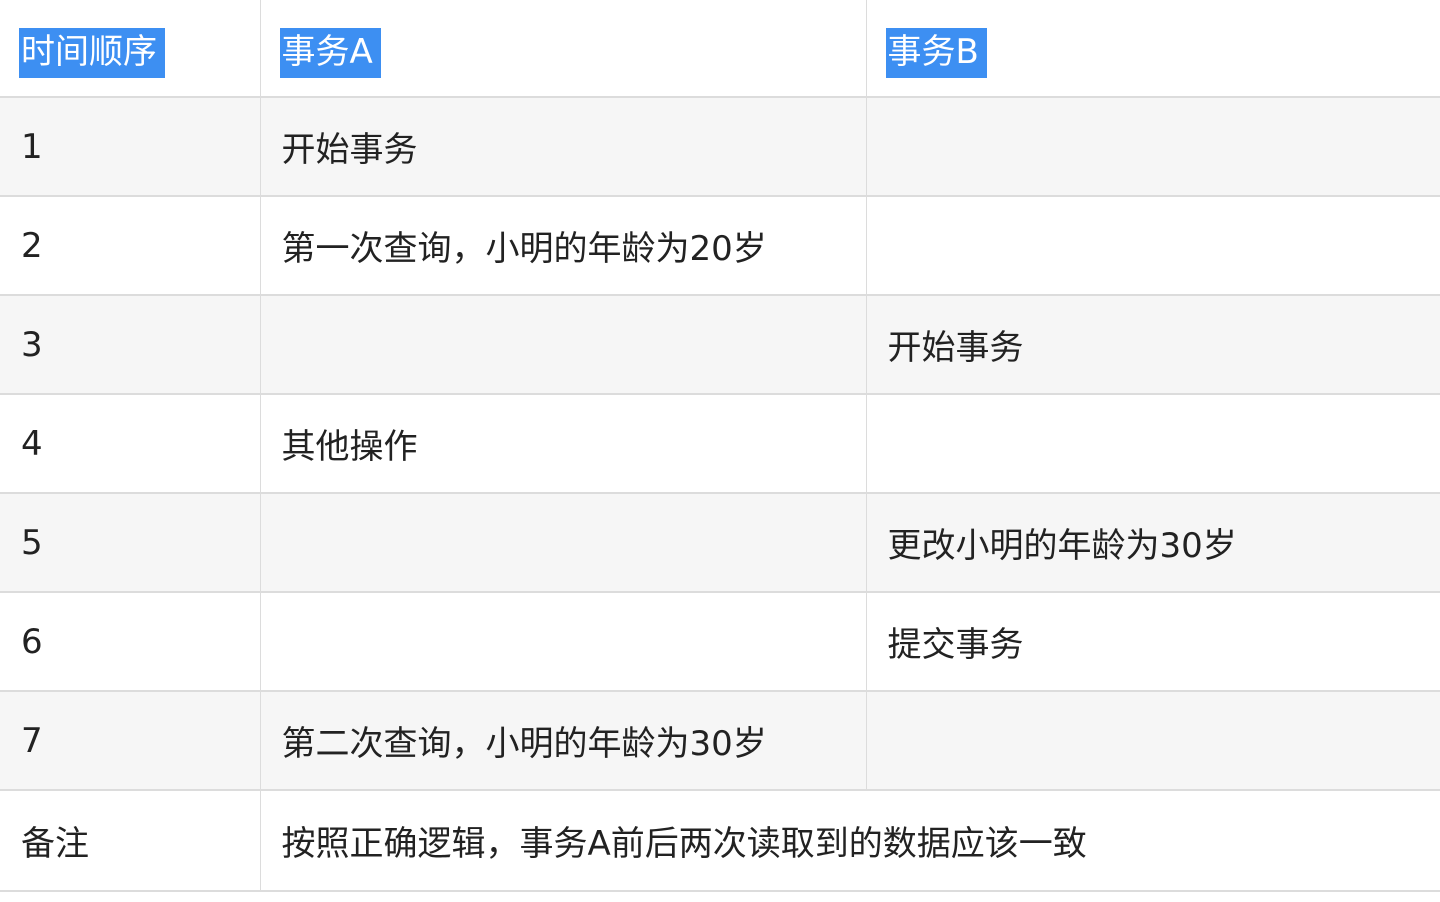  What do you see at coordinates (92, 52) in the screenshot?
I see `header-time-order: 时间顺序` at bounding box center [92, 52].